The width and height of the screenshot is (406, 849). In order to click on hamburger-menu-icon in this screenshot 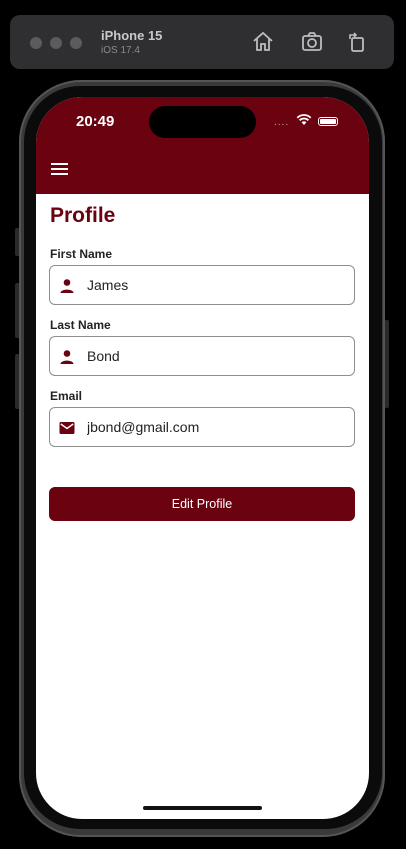, I will do `click(59, 169)`.